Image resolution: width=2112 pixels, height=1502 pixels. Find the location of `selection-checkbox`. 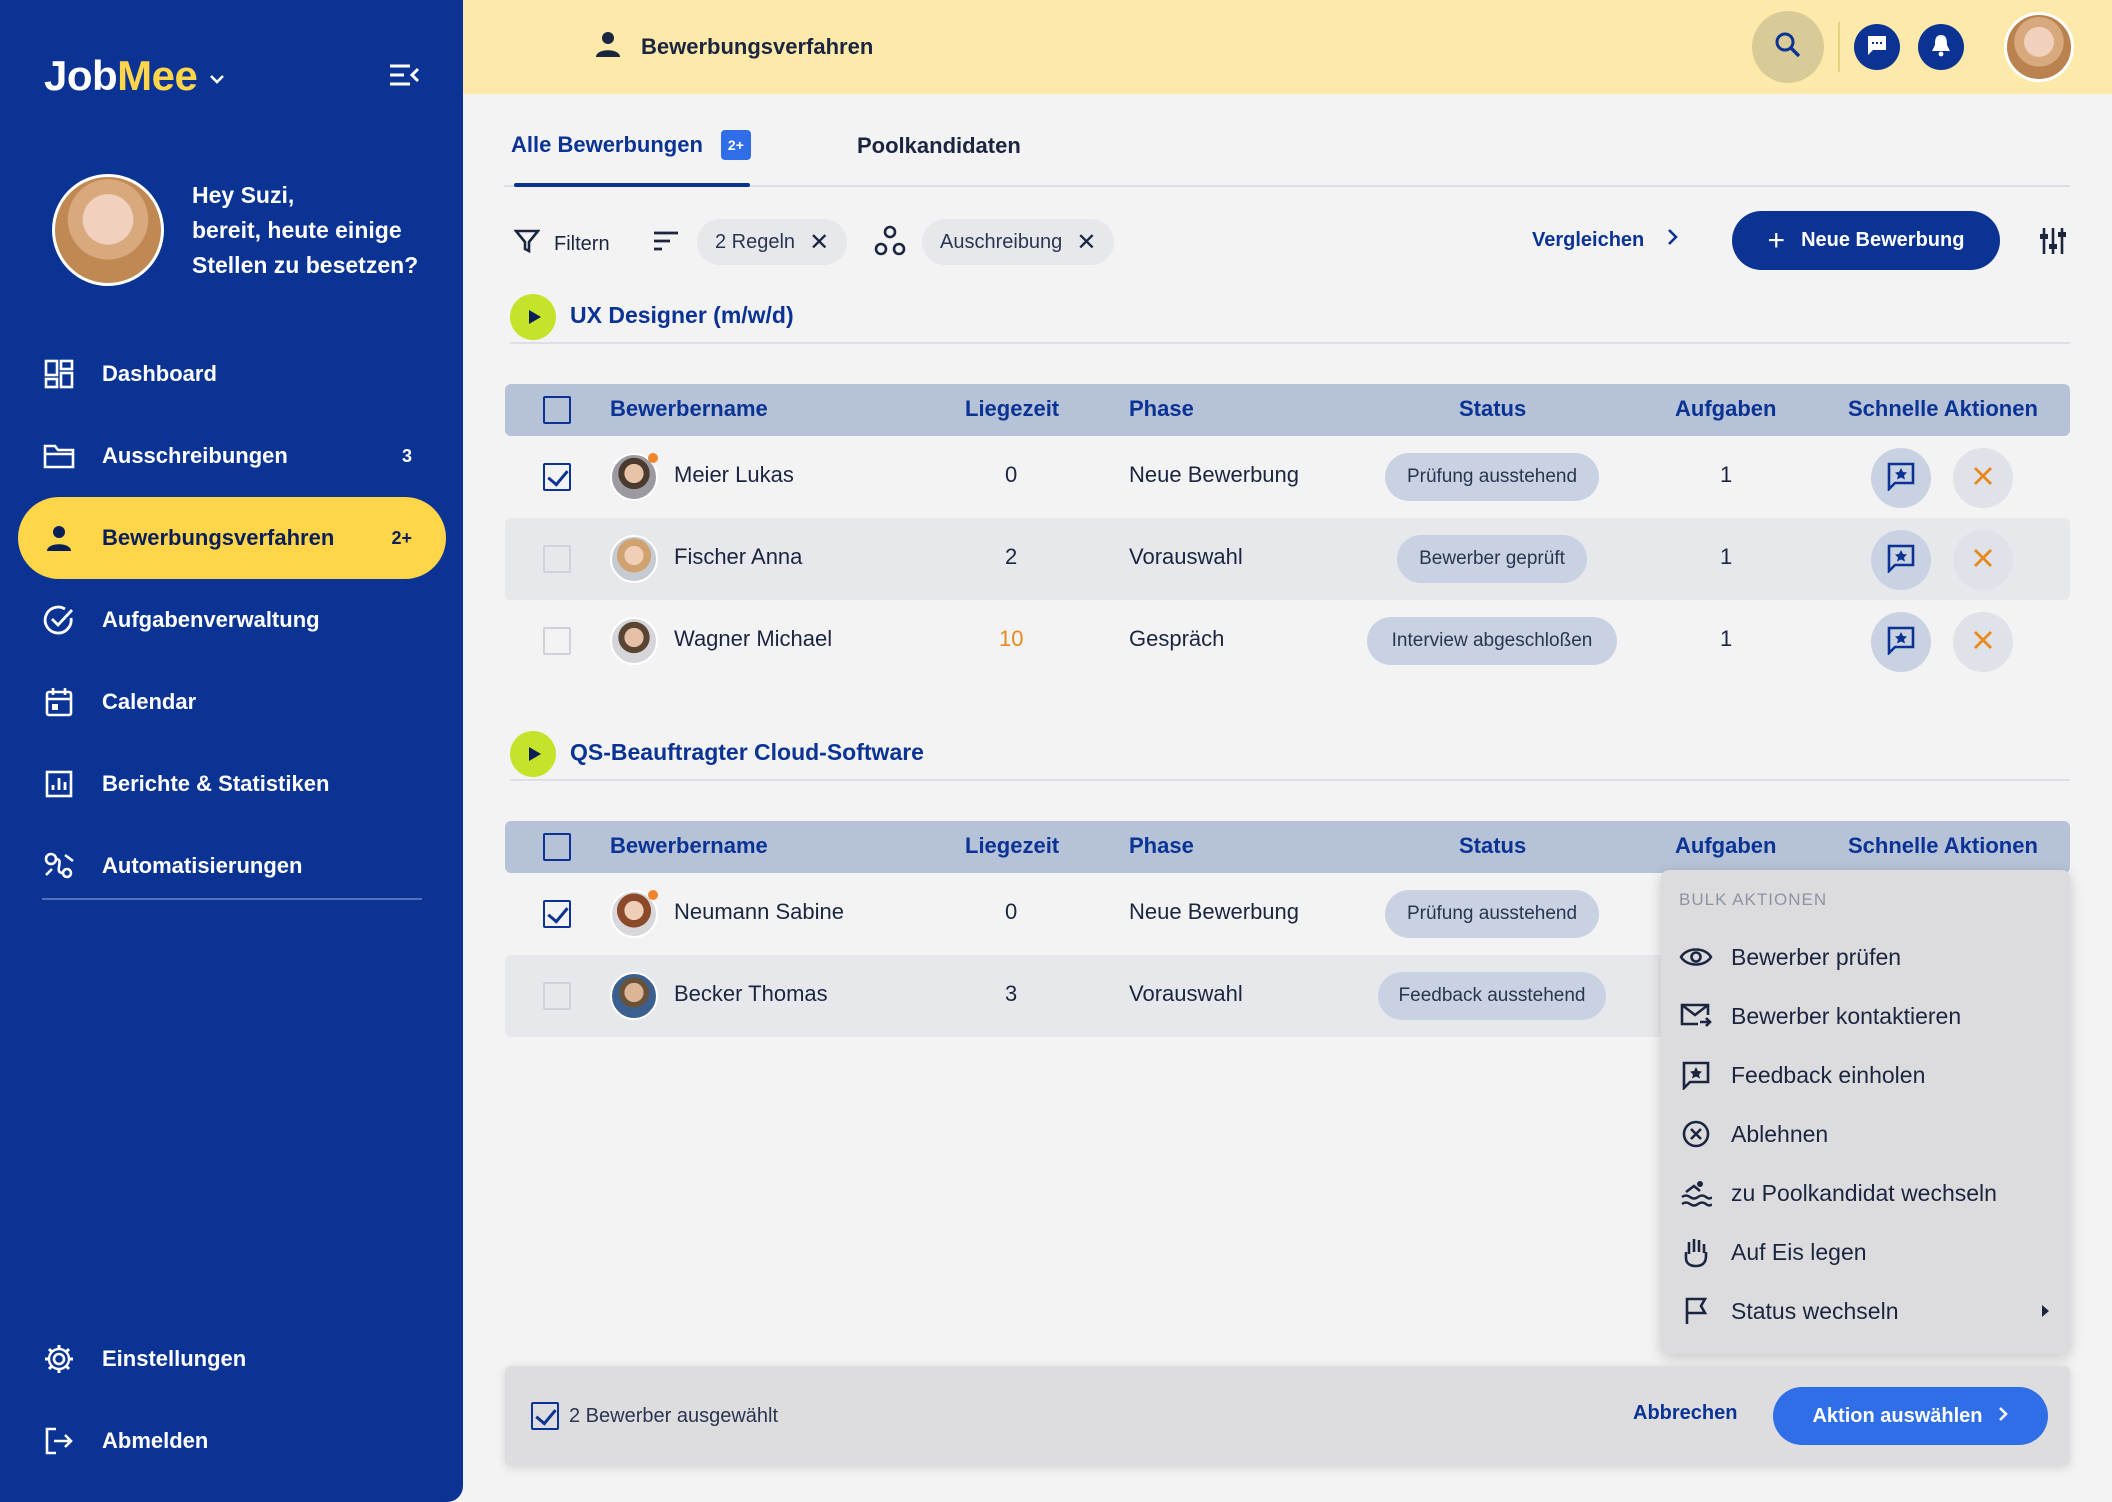

selection-checkbox is located at coordinates (545, 1416).